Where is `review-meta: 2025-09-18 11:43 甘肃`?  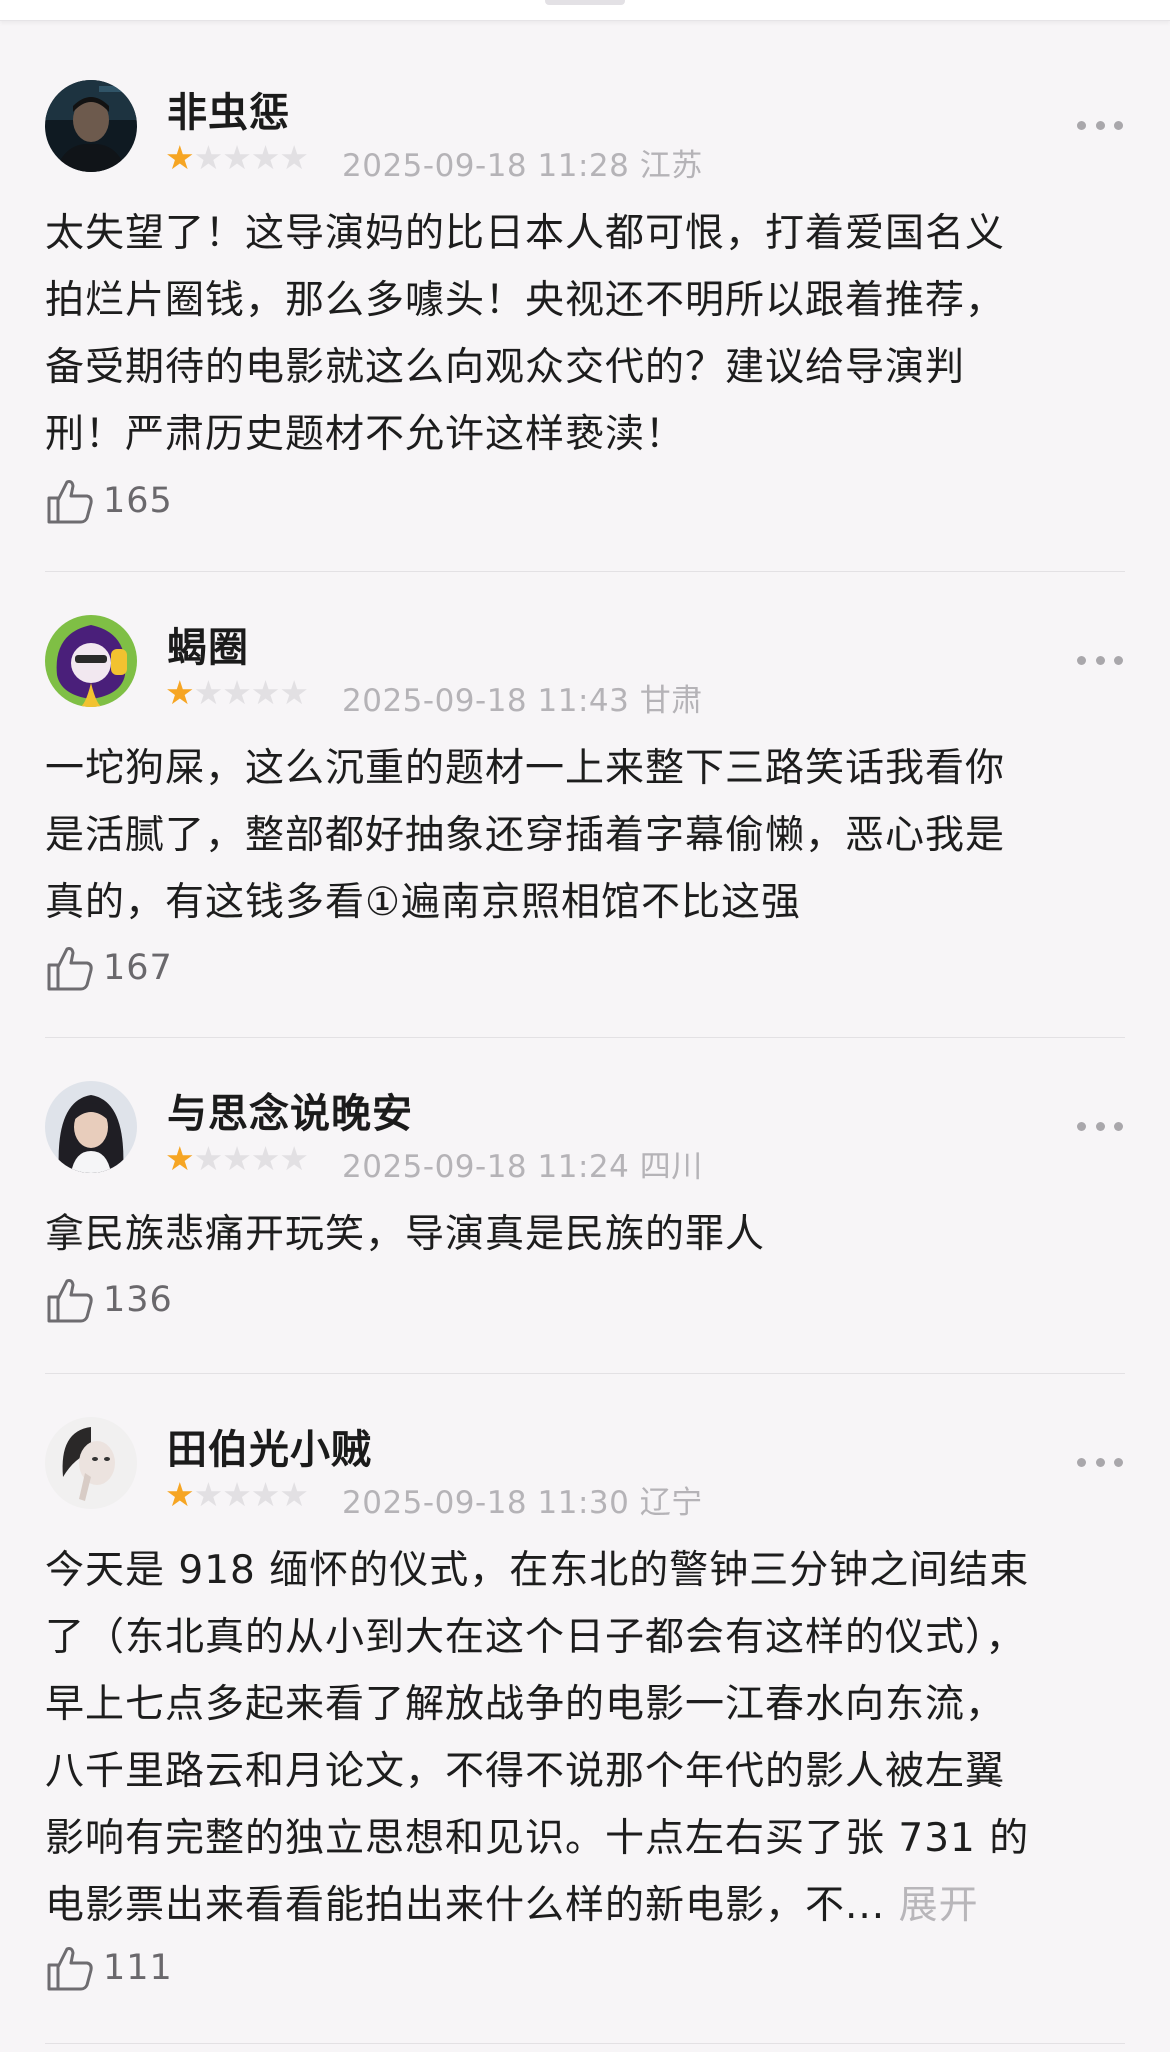 review-meta: 2025-09-18 11:43 甘肃 is located at coordinates (522, 697).